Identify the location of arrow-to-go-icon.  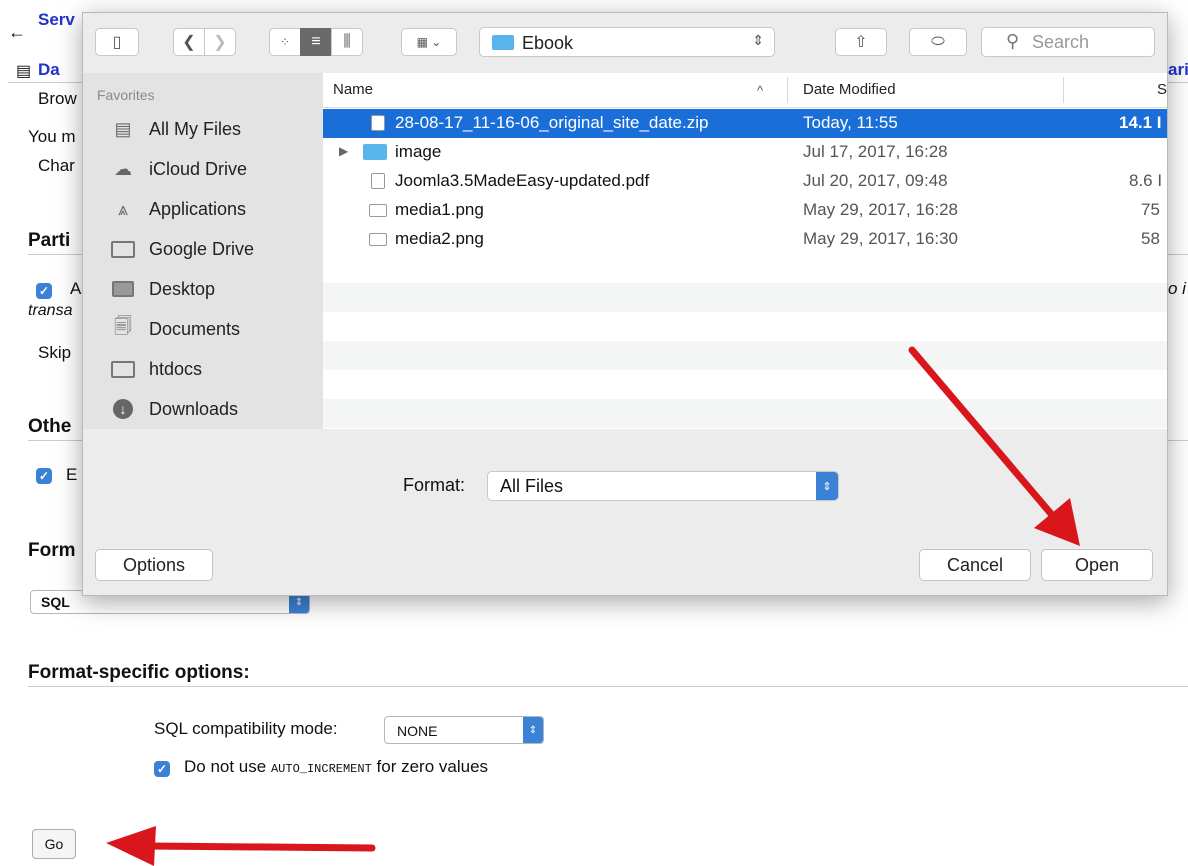
(241, 846).